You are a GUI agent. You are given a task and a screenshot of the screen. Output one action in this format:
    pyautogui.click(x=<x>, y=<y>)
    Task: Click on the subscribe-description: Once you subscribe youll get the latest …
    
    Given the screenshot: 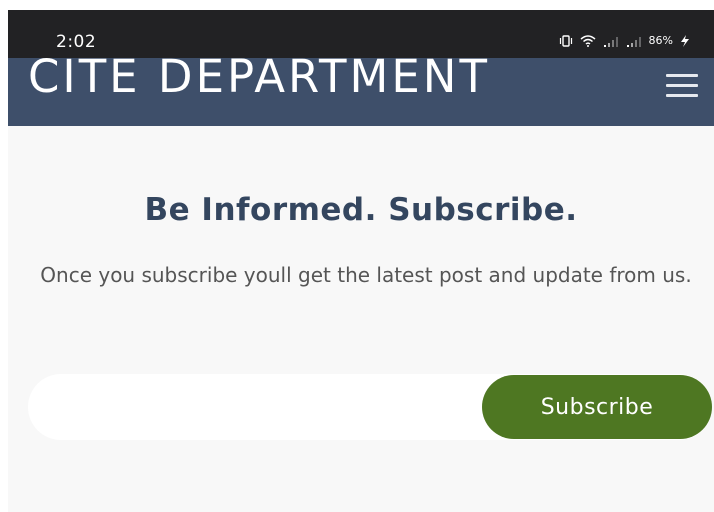 What is the action you would take?
    pyautogui.click(x=366, y=275)
    